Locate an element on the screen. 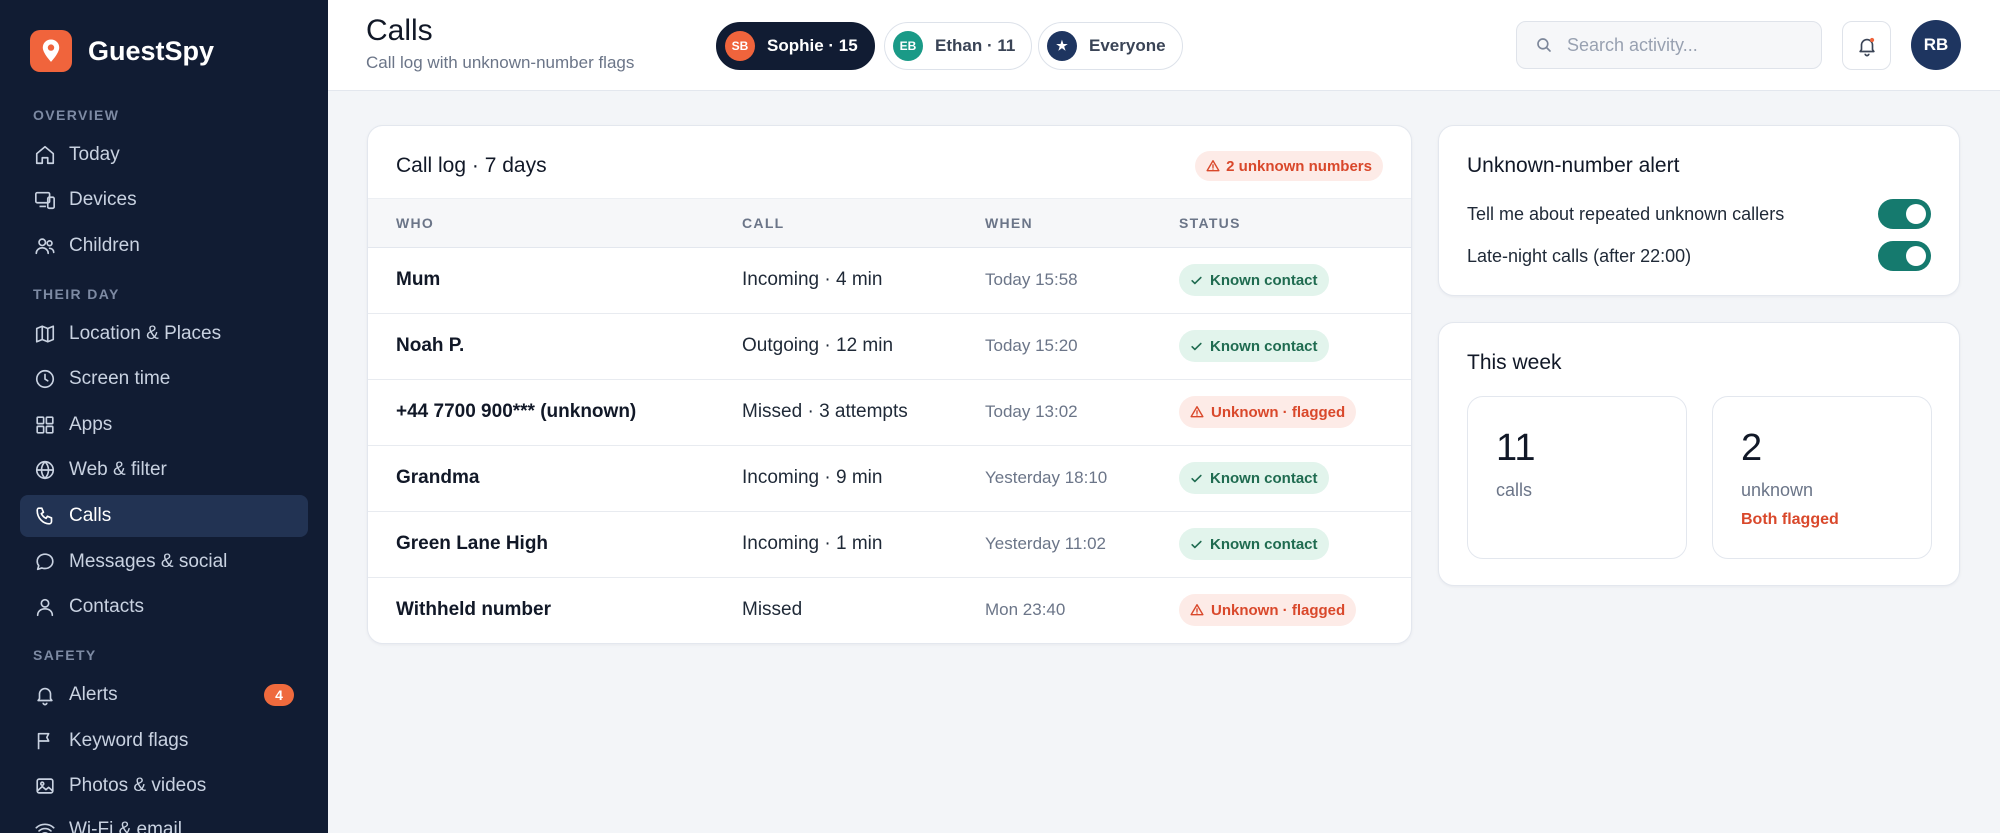  avatar: SB is located at coordinates (740, 46).